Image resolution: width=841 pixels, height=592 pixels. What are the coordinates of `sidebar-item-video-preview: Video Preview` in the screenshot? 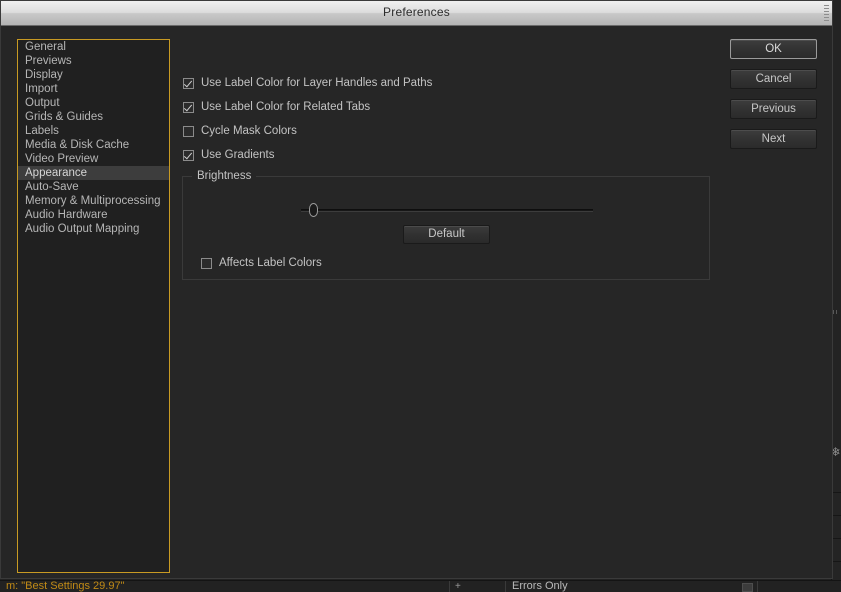 It's located at (93, 159).